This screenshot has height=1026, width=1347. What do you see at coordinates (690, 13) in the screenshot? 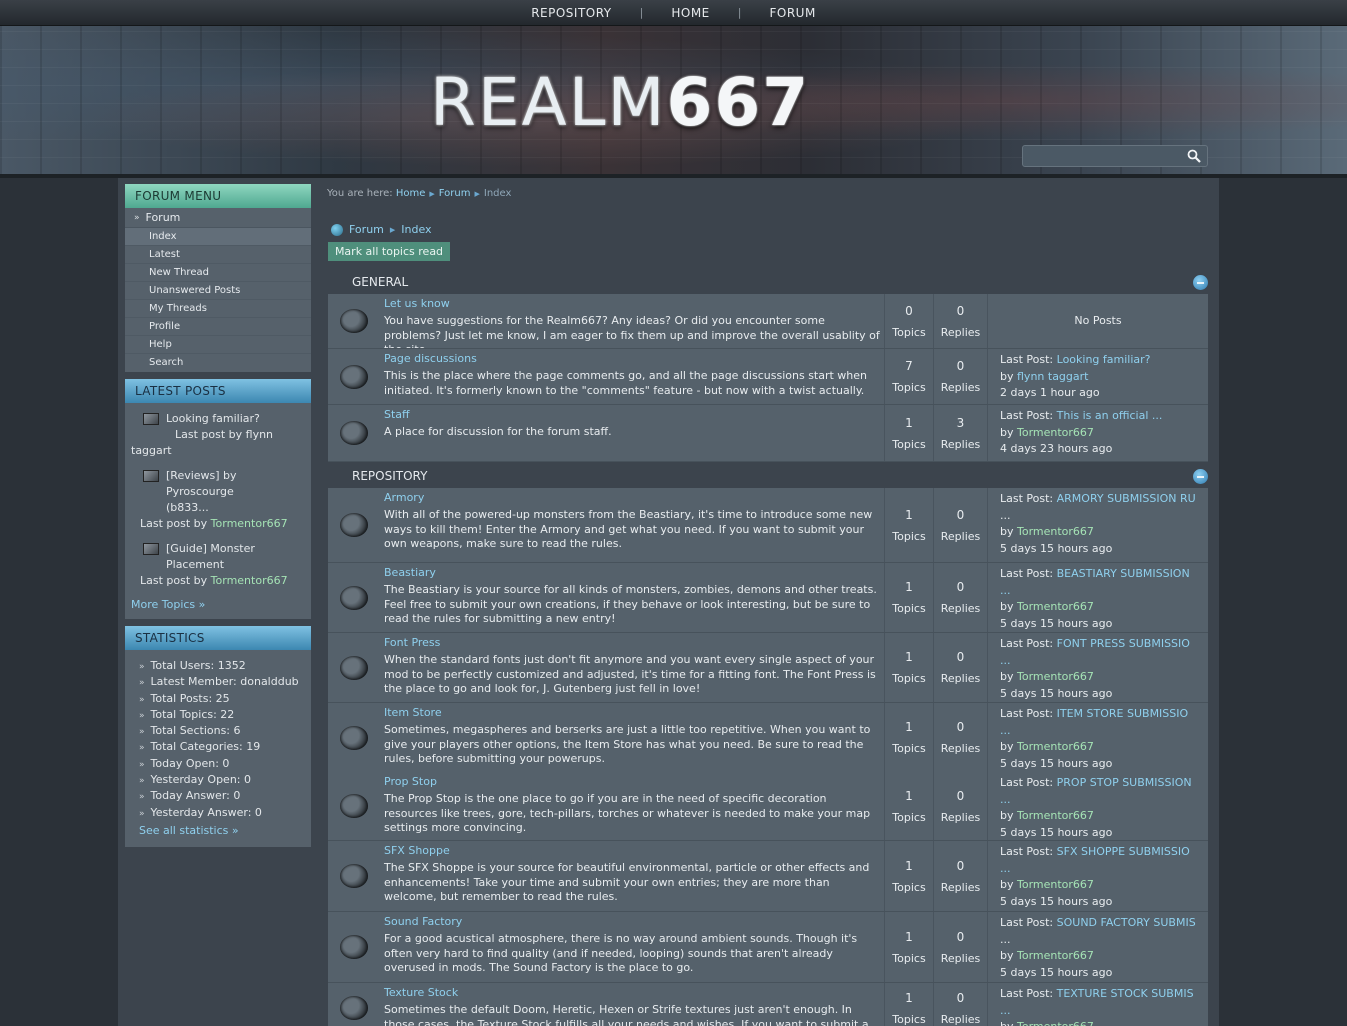
I see `nav-home: HOME` at bounding box center [690, 13].